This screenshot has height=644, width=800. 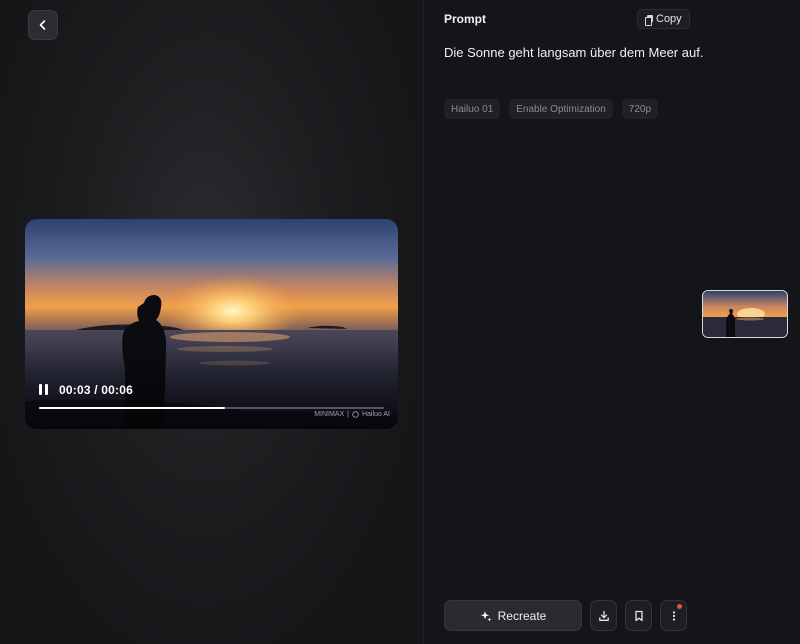 I want to click on thumbnail-frame, so click(x=745, y=314).